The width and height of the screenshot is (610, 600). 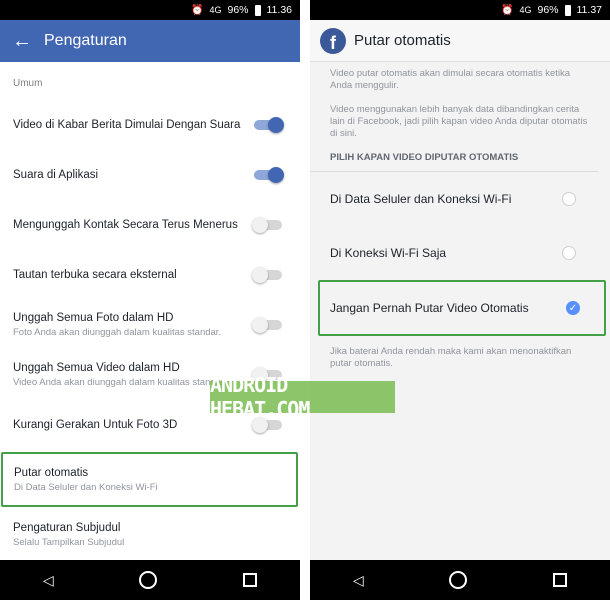 I want to click on setting-row-app-sound: Suara di Aplikasi, so click(x=150, y=175).